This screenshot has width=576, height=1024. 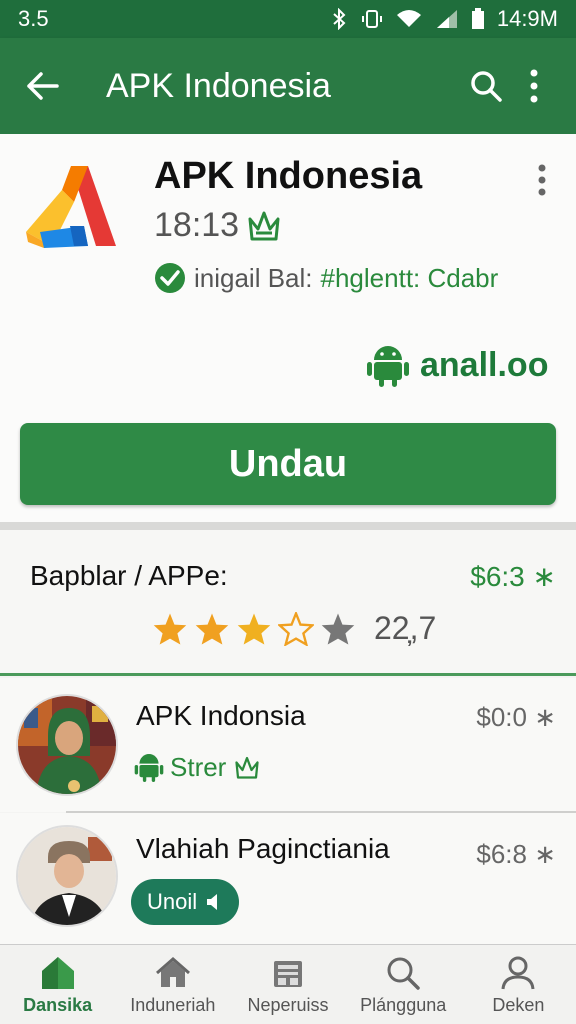 I want to click on list-item-tag-label: Strer, so click(x=198, y=766).